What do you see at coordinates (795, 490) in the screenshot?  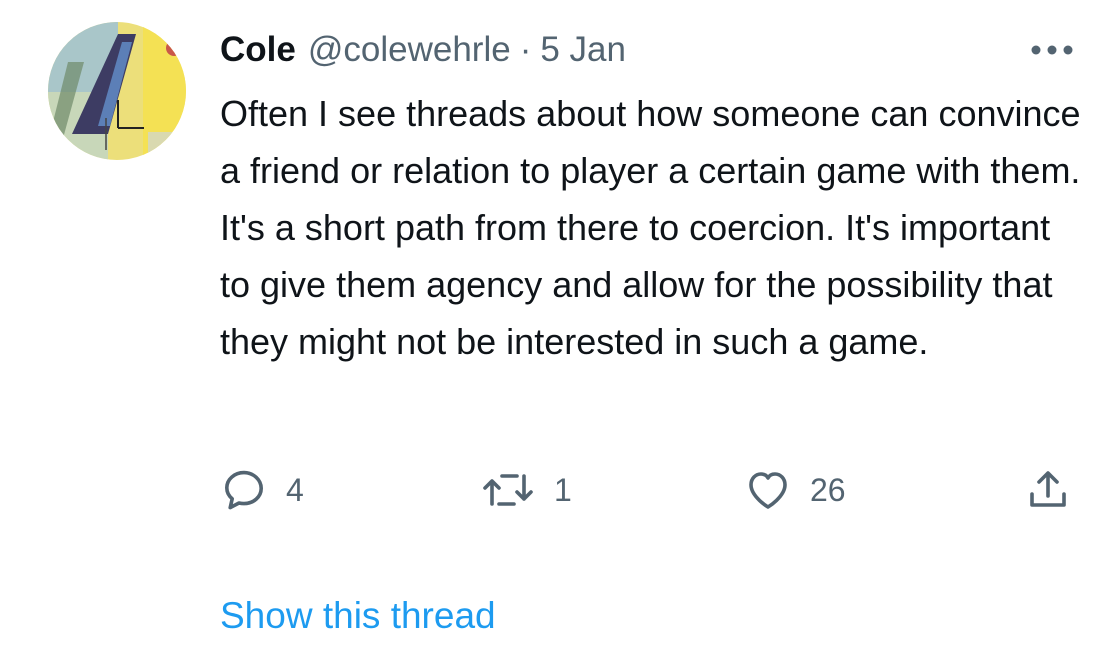 I see `like-button: 26` at bounding box center [795, 490].